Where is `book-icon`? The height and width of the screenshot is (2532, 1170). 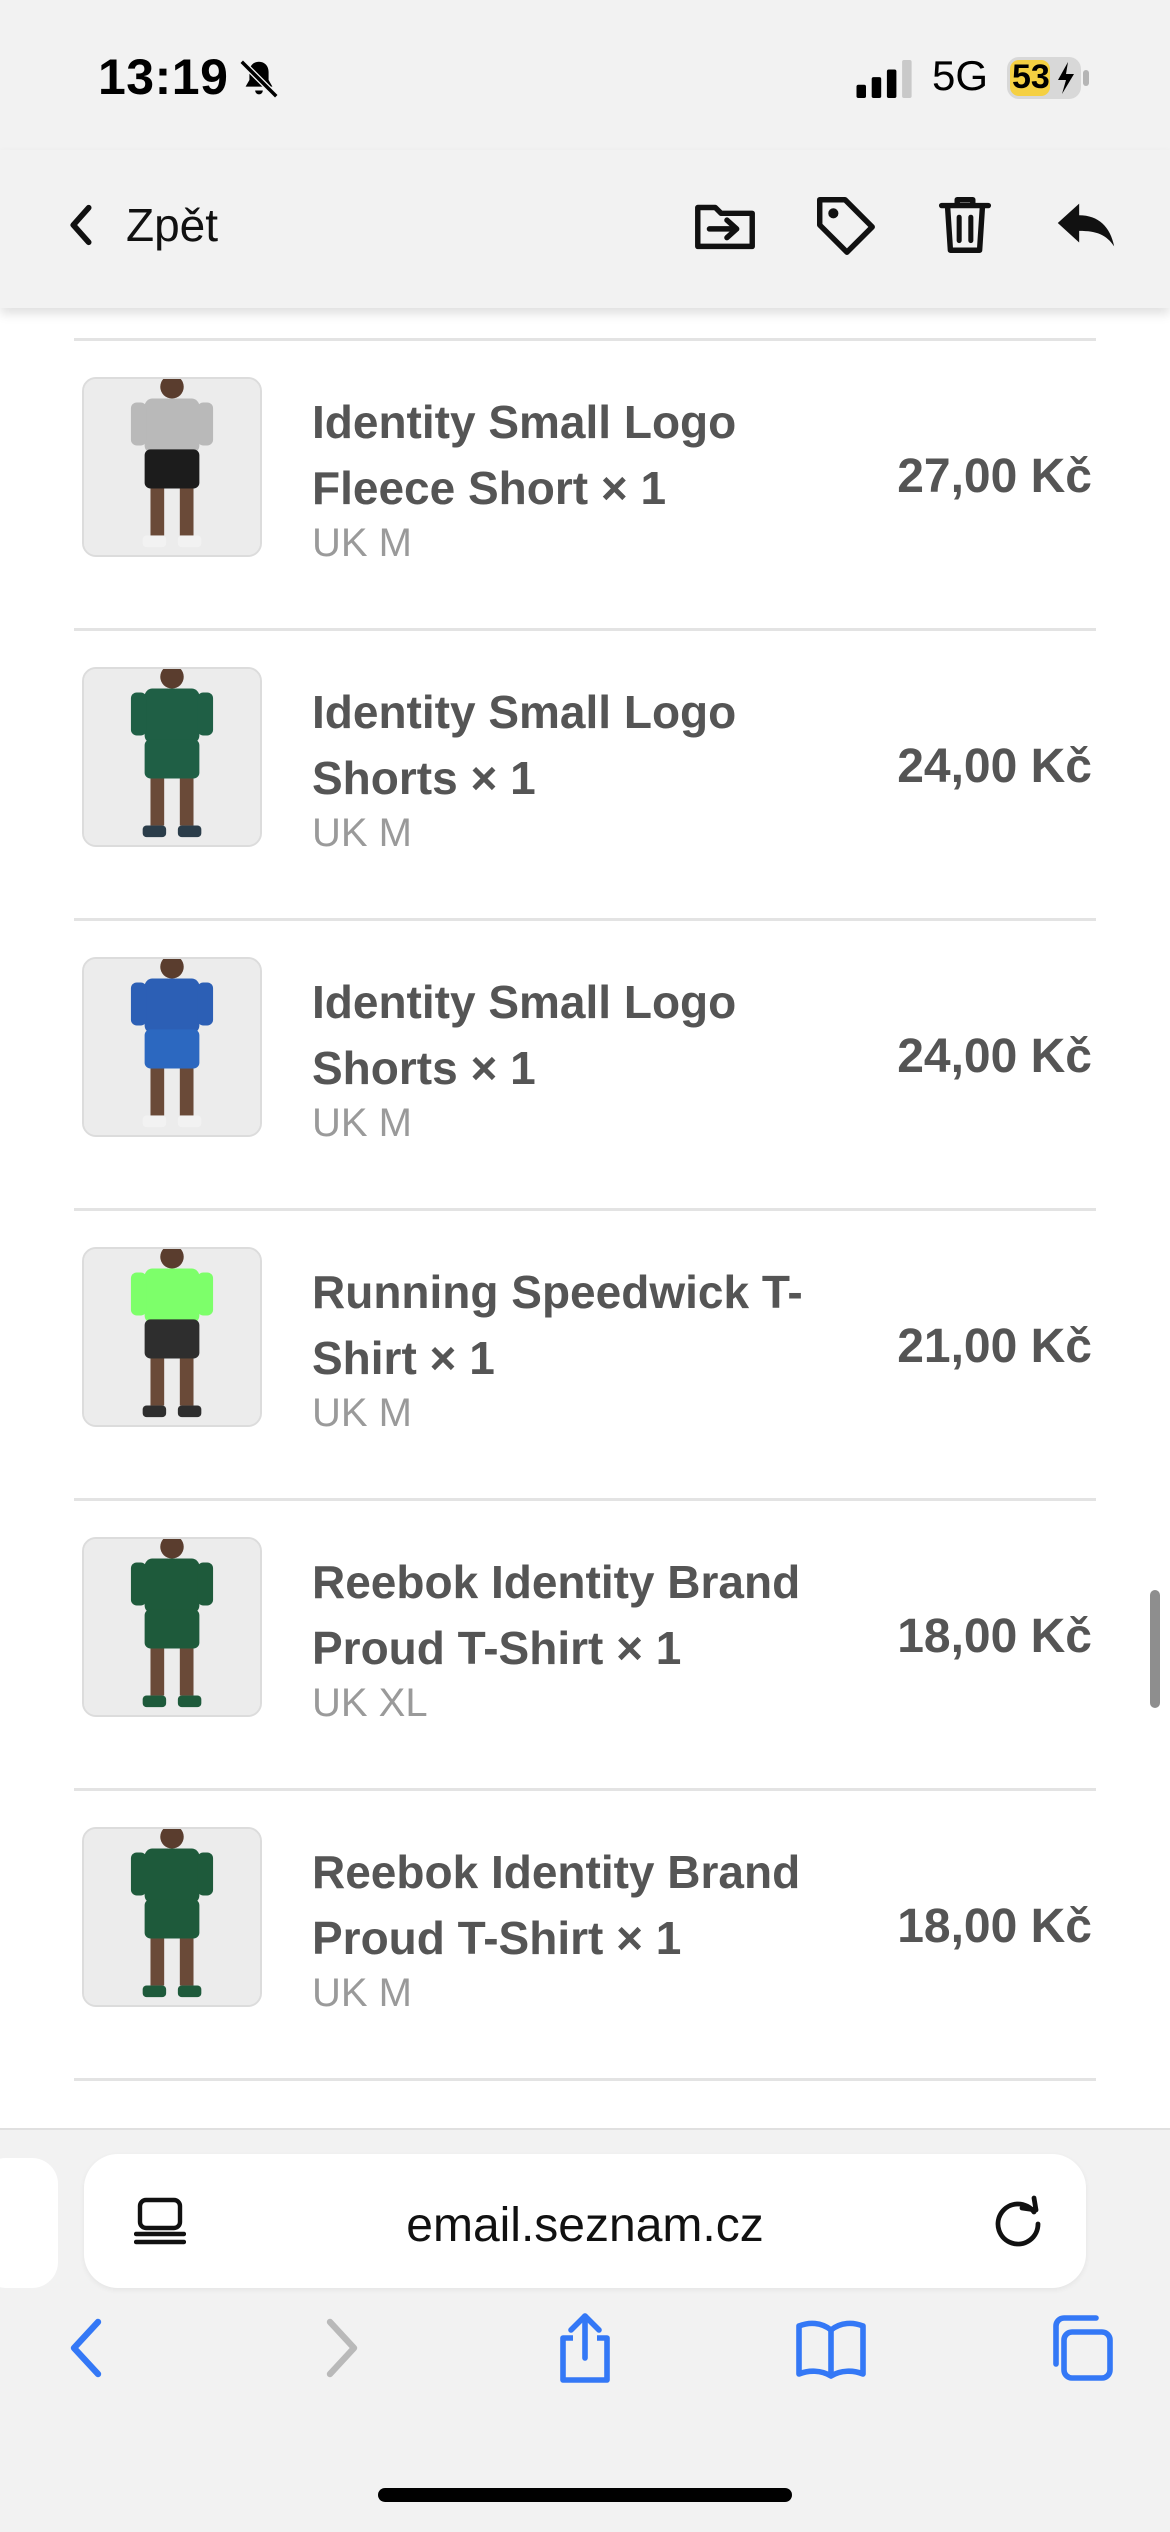 book-icon is located at coordinates (831, 2349).